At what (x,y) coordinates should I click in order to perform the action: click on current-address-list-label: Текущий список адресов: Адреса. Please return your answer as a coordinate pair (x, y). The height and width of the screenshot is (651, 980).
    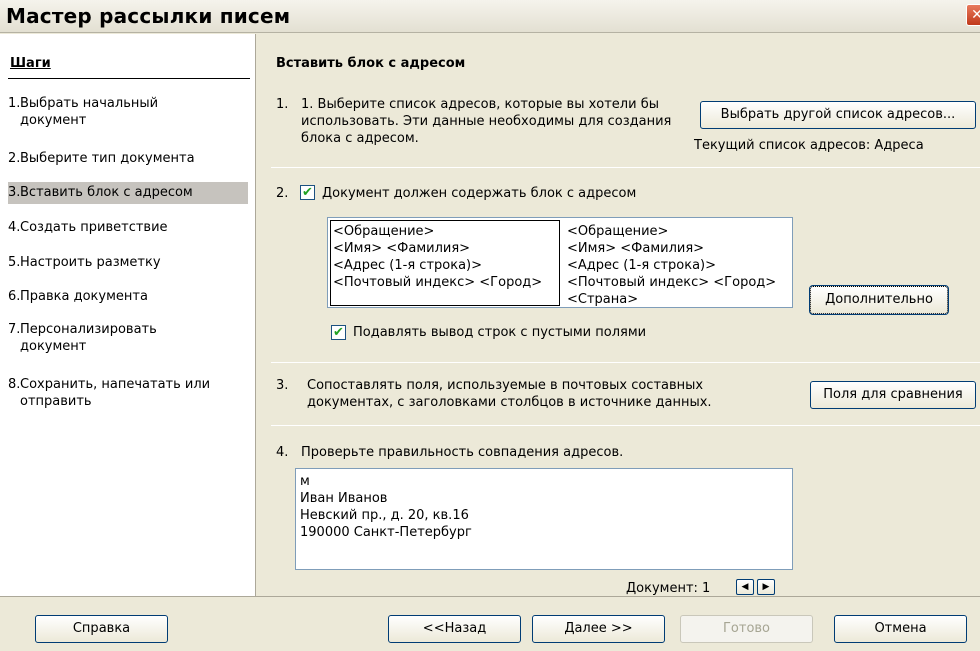
    Looking at the image, I should click on (809, 145).